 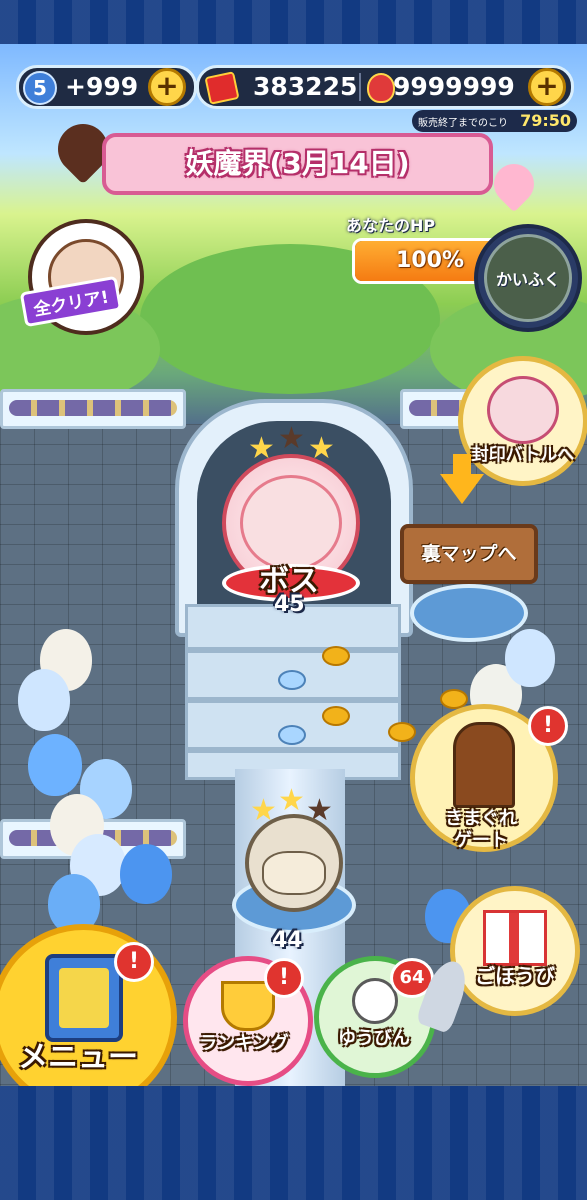 What do you see at coordinates (167, 87) in the screenshot?
I see `add-stamina-button: +` at bounding box center [167, 87].